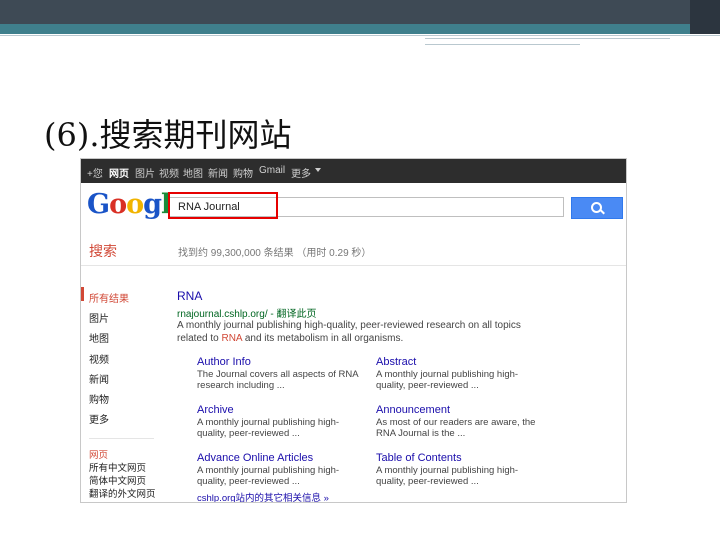 The height and width of the screenshot is (540, 720). Describe the element at coordinates (189, 296) in the screenshot. I see `result-title-link: RNA` at that location.